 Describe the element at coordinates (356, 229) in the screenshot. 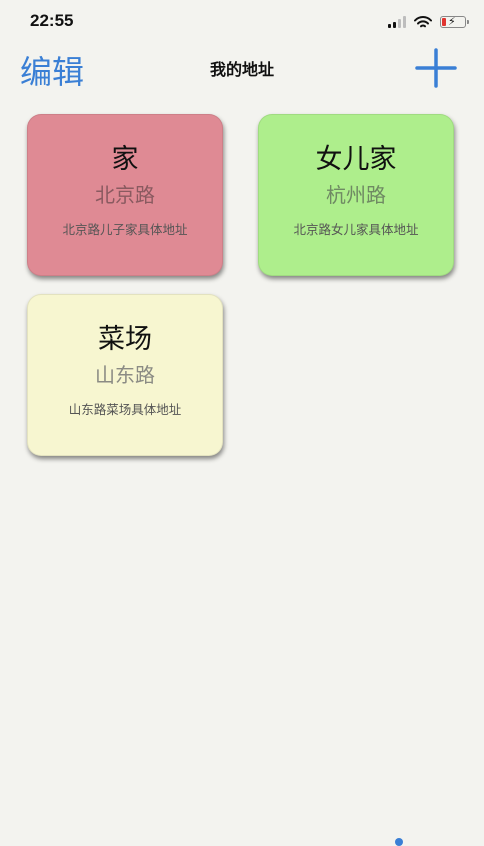

I see `address-detail: 北京路女儿家具体地址` at that location.